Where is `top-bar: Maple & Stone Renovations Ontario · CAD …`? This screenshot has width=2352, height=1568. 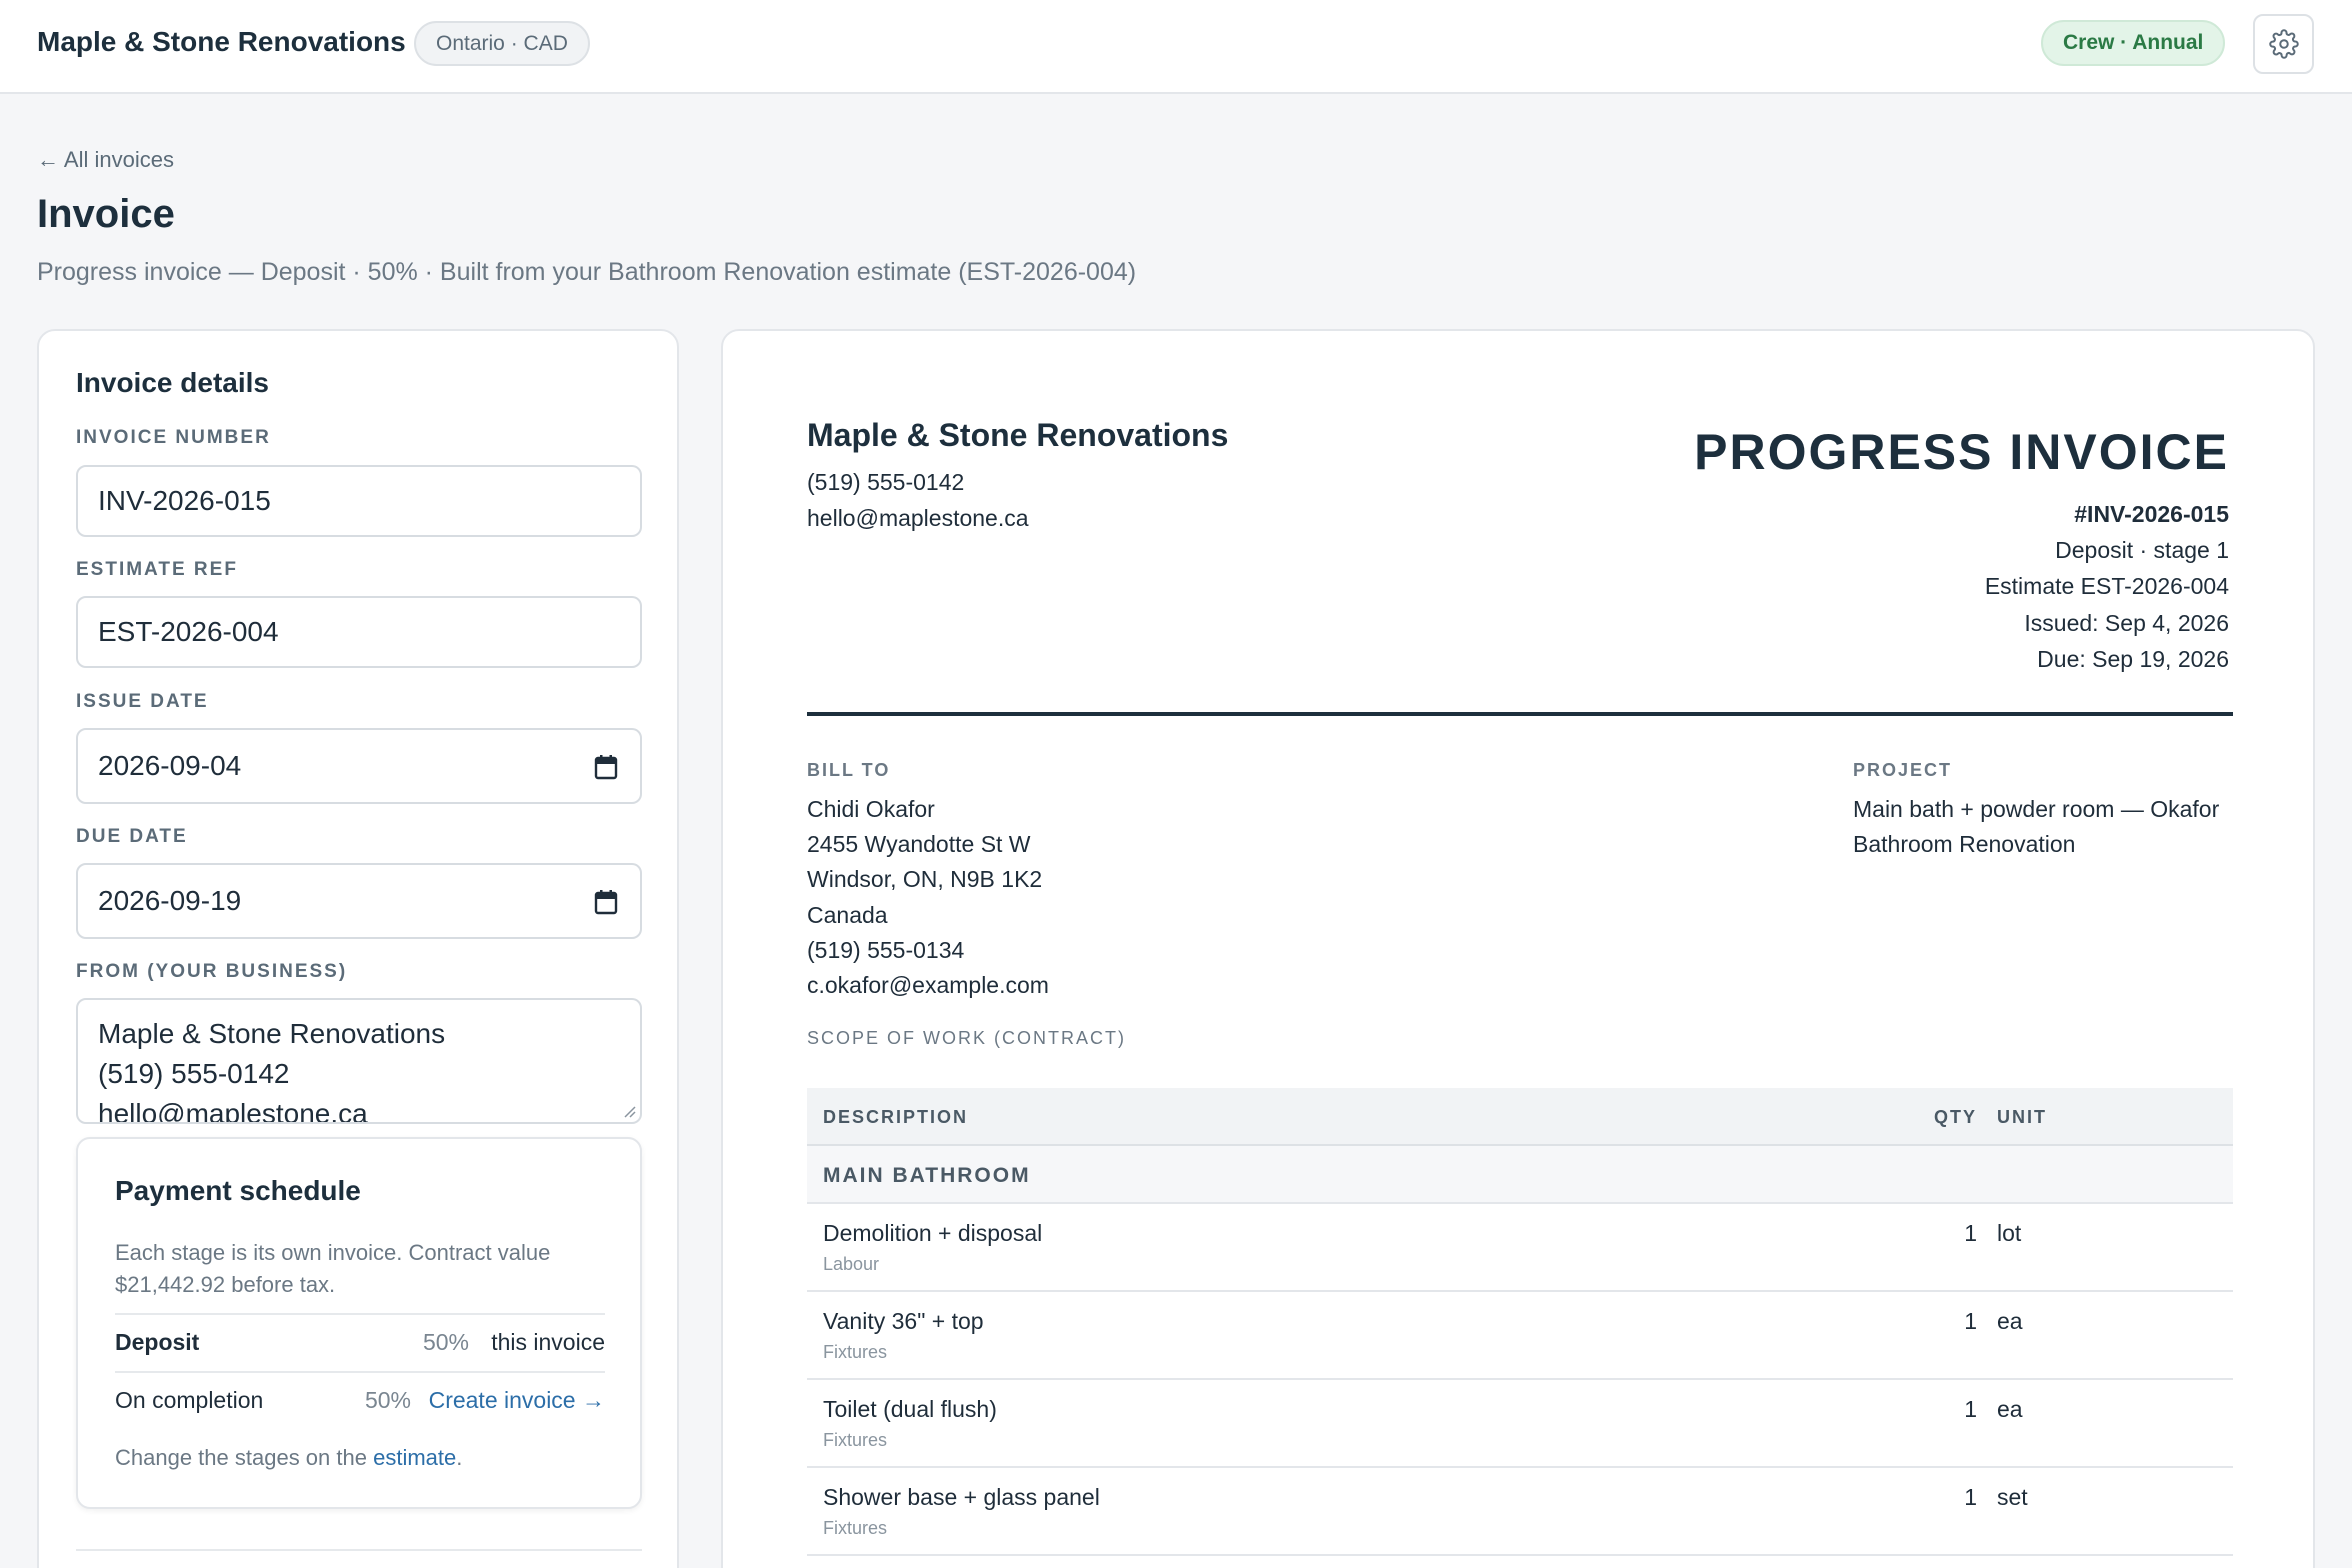 top-bar: Maple & Stone Renovations Ontario · CAD … is located at coordinates (1176, 47).